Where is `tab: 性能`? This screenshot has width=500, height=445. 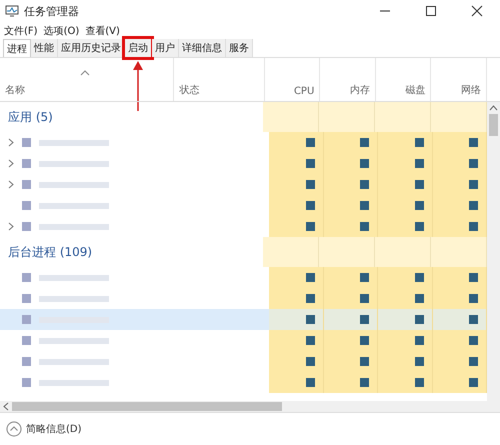 tab: 性能 is located at coordinates (44, 48).